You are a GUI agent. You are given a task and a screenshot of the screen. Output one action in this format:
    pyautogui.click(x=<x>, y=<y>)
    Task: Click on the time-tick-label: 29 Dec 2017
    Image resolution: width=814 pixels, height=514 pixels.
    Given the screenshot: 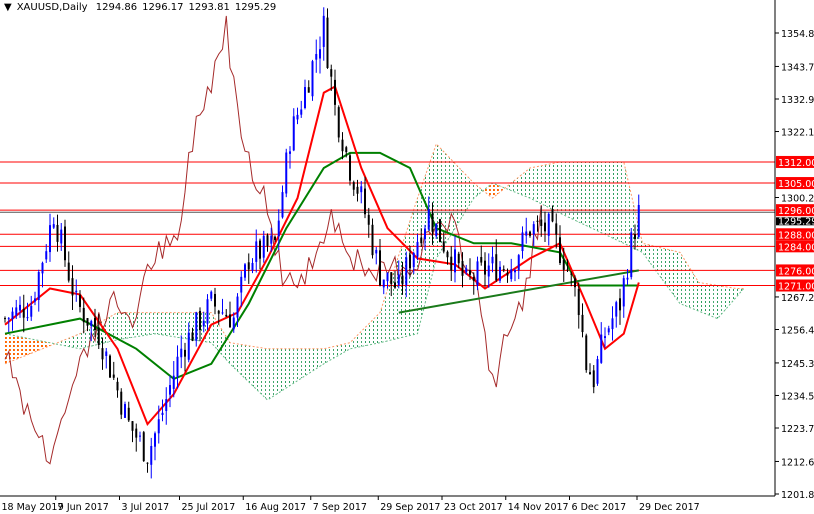 What is the action you would take?
    pyautogui.click(x=669, y=507)
    